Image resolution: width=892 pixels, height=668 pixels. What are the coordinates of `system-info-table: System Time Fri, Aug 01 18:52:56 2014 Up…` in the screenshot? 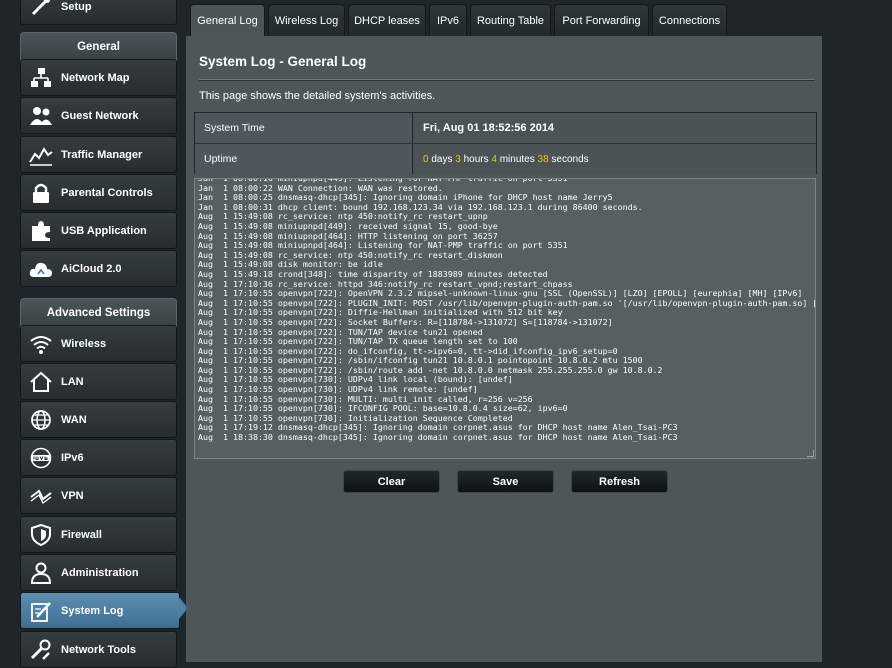 It's located at (505, 143).